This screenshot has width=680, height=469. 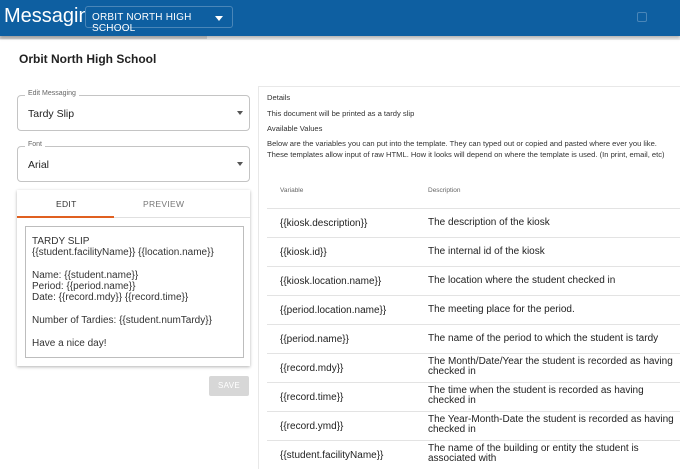 I want to click on faint-control-icon, so click(x=642, y=17).